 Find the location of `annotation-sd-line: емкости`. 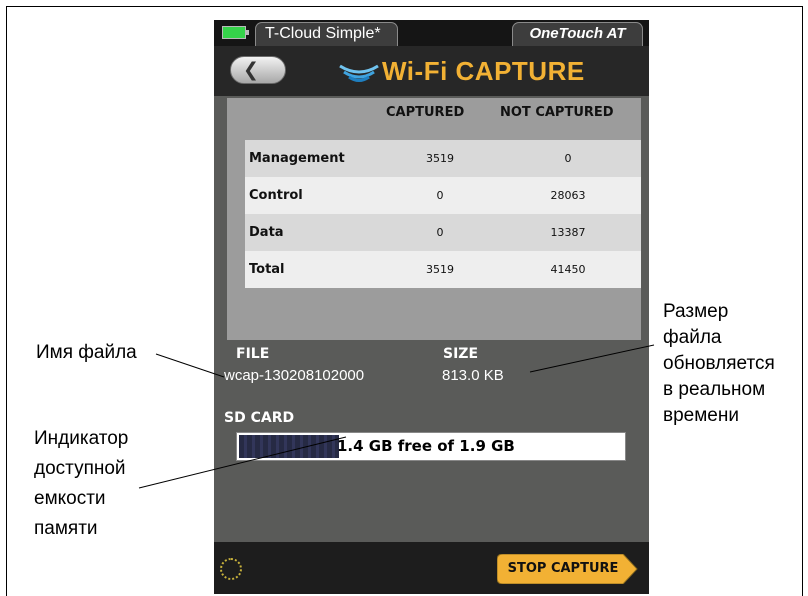

annotation-sd-line: емкости is located at coordinates (70, 498).